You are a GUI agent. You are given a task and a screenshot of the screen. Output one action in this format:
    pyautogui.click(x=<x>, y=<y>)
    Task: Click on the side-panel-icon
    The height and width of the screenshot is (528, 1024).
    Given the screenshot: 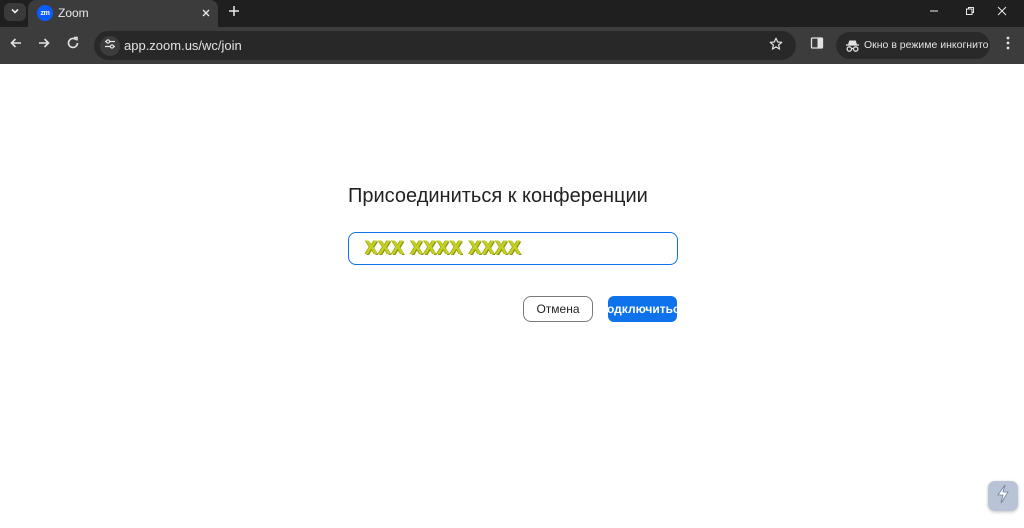 What is the action you would take?
    pyautogui.click(x=817, y=45)
    